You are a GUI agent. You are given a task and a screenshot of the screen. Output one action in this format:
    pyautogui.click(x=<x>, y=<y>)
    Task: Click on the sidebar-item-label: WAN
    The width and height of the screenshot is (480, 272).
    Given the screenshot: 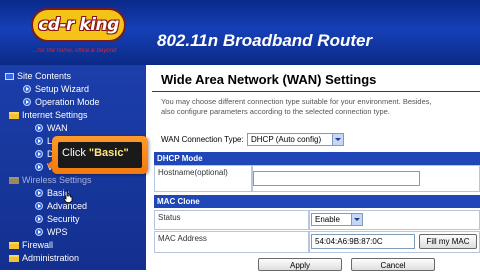 What is the action you would take?
    pyautogui.click(x=57, y=128)
    